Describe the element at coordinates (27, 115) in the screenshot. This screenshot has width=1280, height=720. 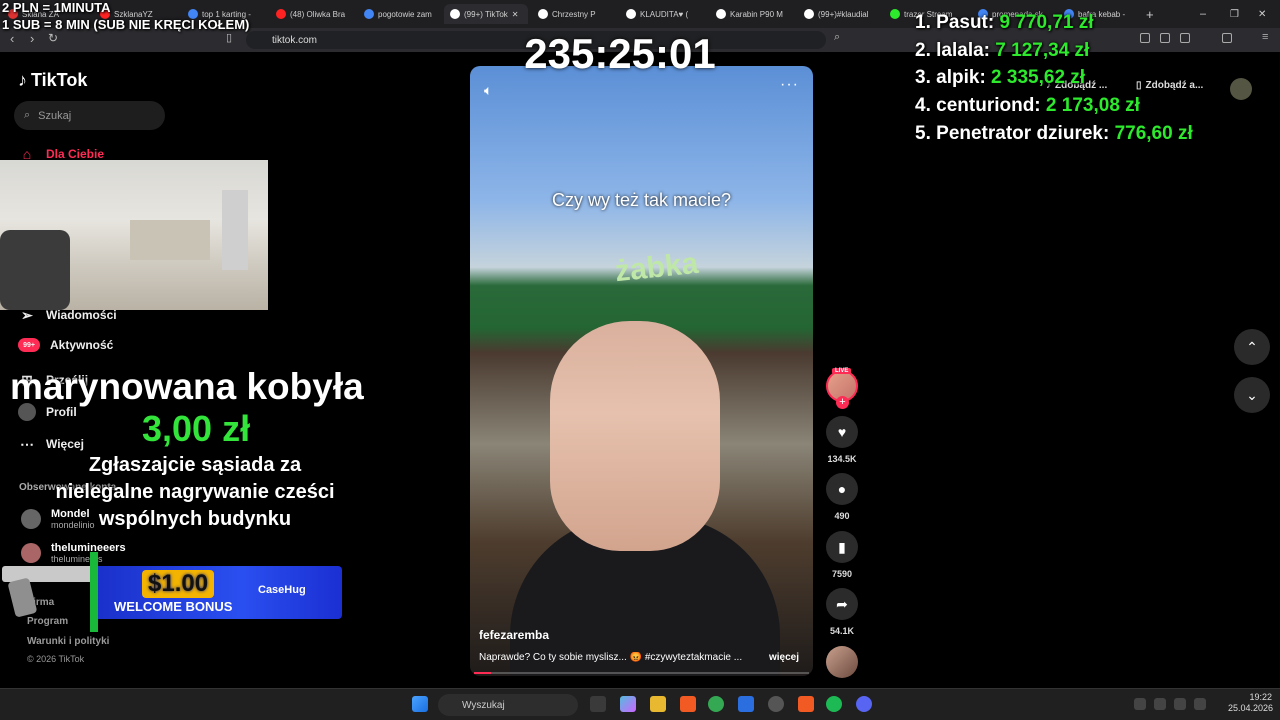
I see `search-icon: ⌕` at that location.